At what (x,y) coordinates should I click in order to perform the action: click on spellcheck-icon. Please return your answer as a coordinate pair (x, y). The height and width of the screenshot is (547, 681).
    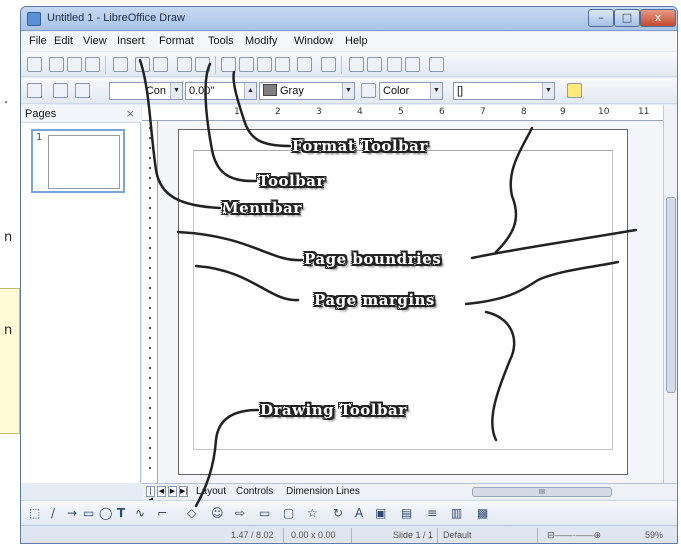
    Looking at the image, I should click on (184, 64).